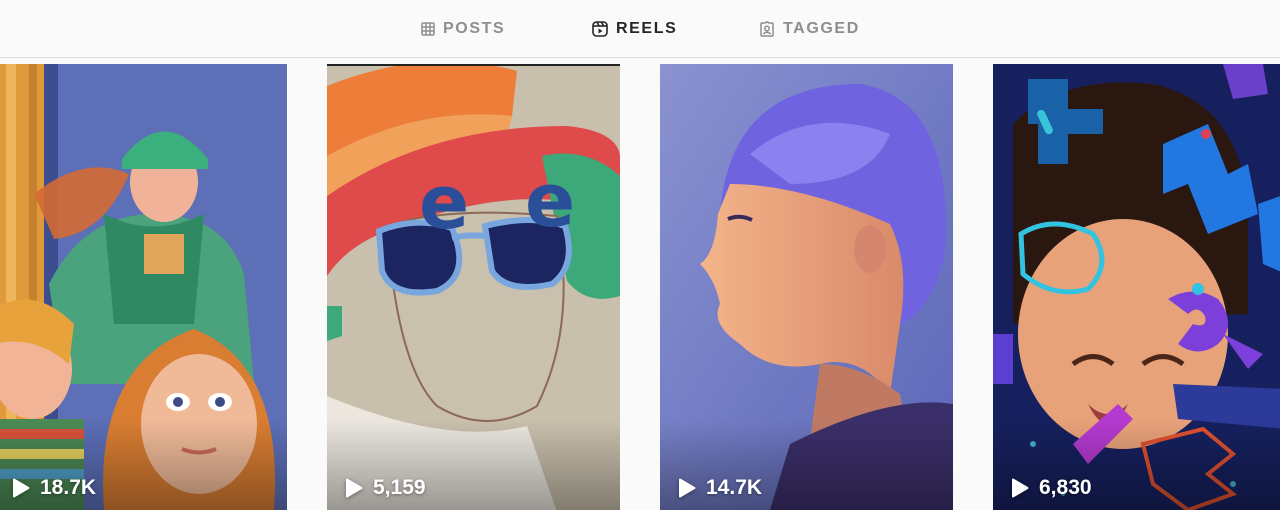 This screenshot has width=1280, height=510. I want to click on profile-tabs: POSTS REELS TAGGED, so click(640, 29).